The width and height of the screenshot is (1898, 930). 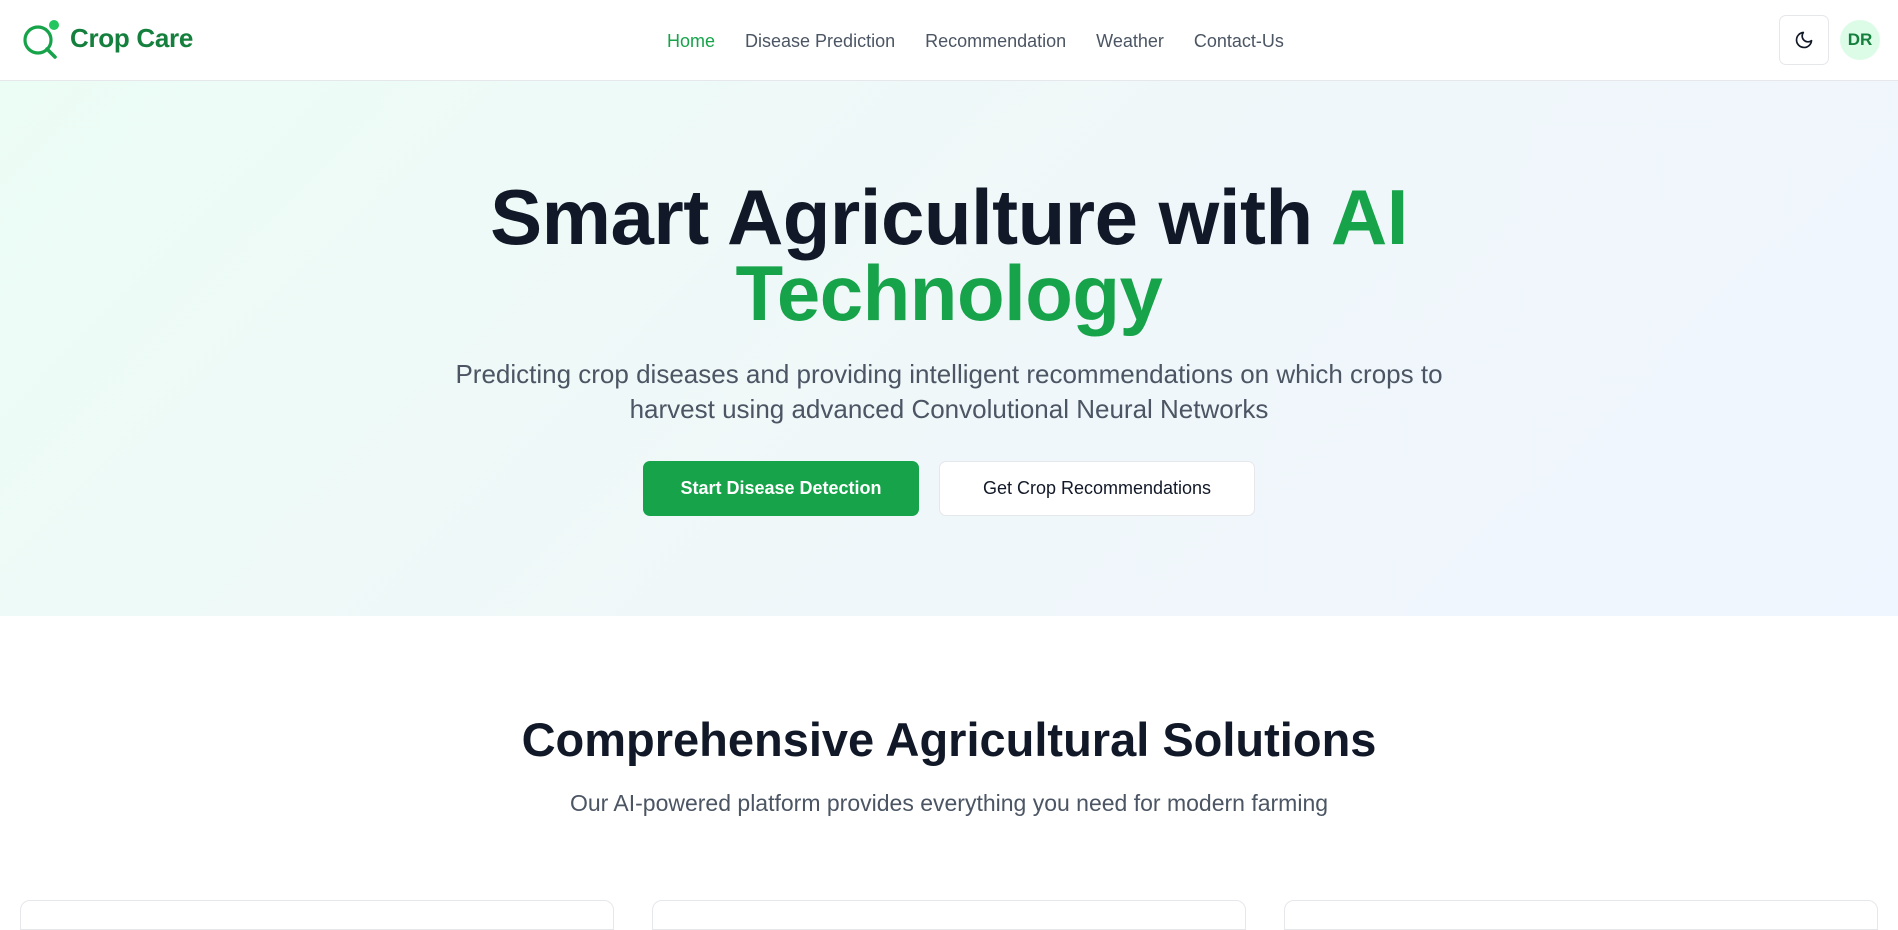 I want to click on brand: Crop Care, so click(x=107, y=38).